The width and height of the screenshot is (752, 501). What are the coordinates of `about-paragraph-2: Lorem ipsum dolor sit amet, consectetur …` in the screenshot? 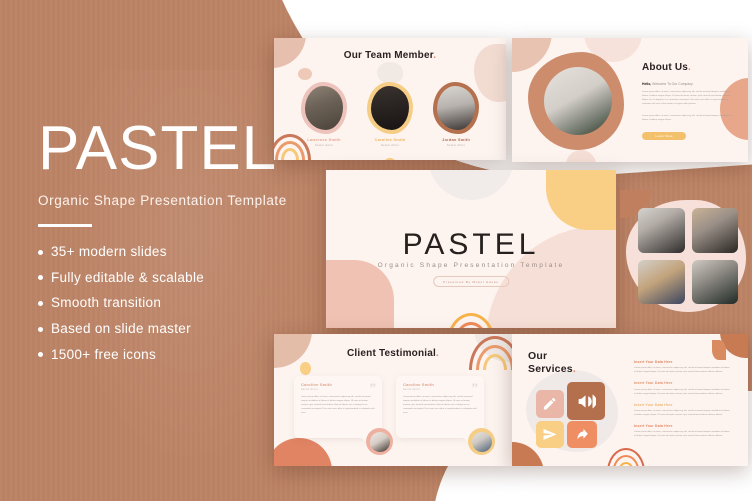 It's located at (687, 118).